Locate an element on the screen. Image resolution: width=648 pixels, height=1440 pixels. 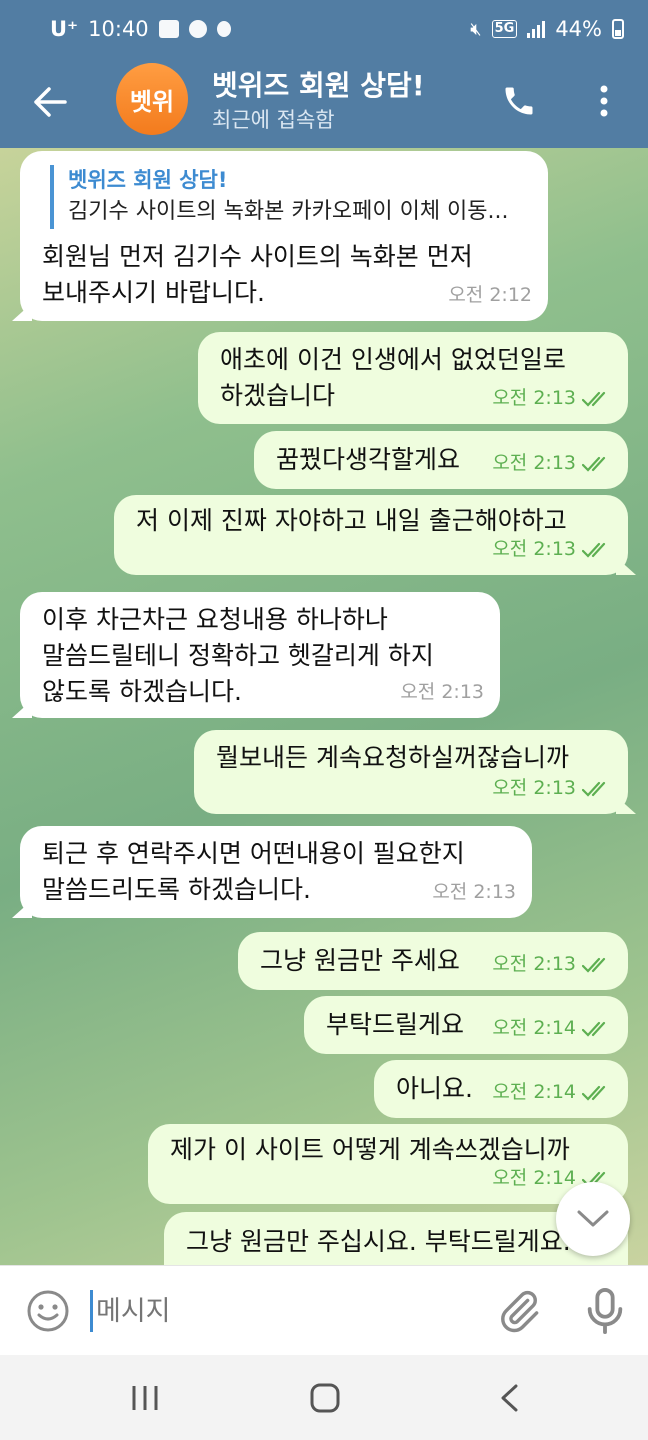
smile-icon is located at coordinates (48, 1311).